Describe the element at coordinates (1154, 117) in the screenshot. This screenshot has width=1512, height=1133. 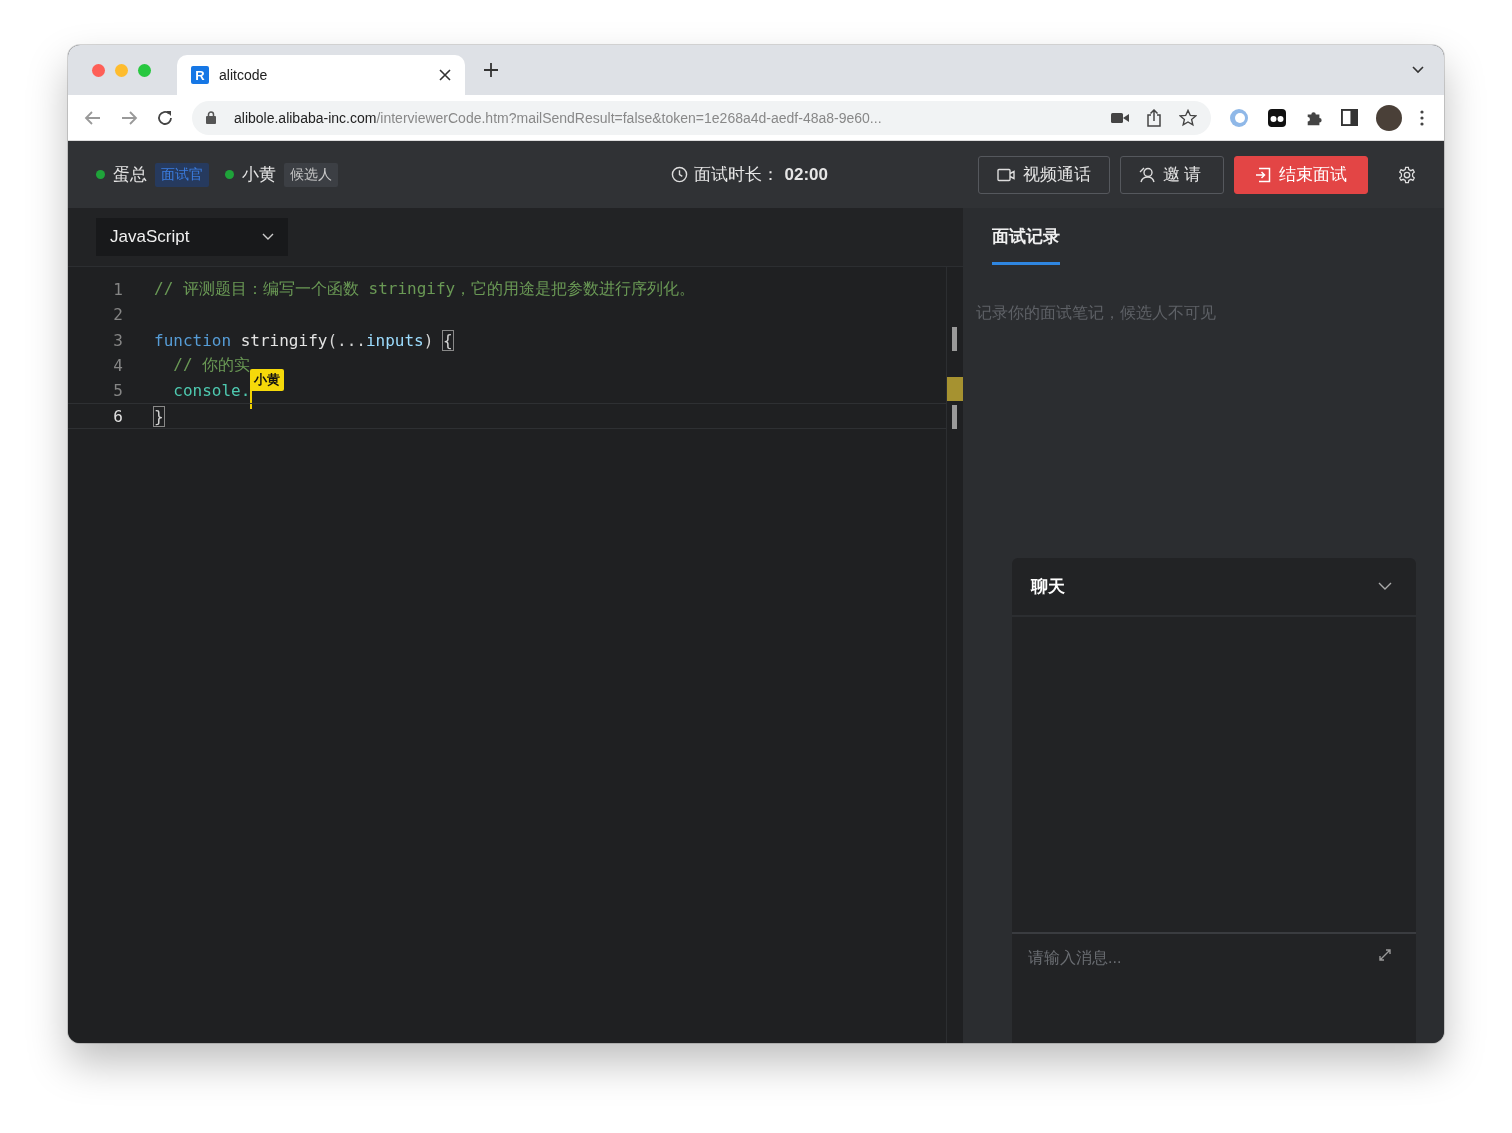
I see `share-icon` at that location.